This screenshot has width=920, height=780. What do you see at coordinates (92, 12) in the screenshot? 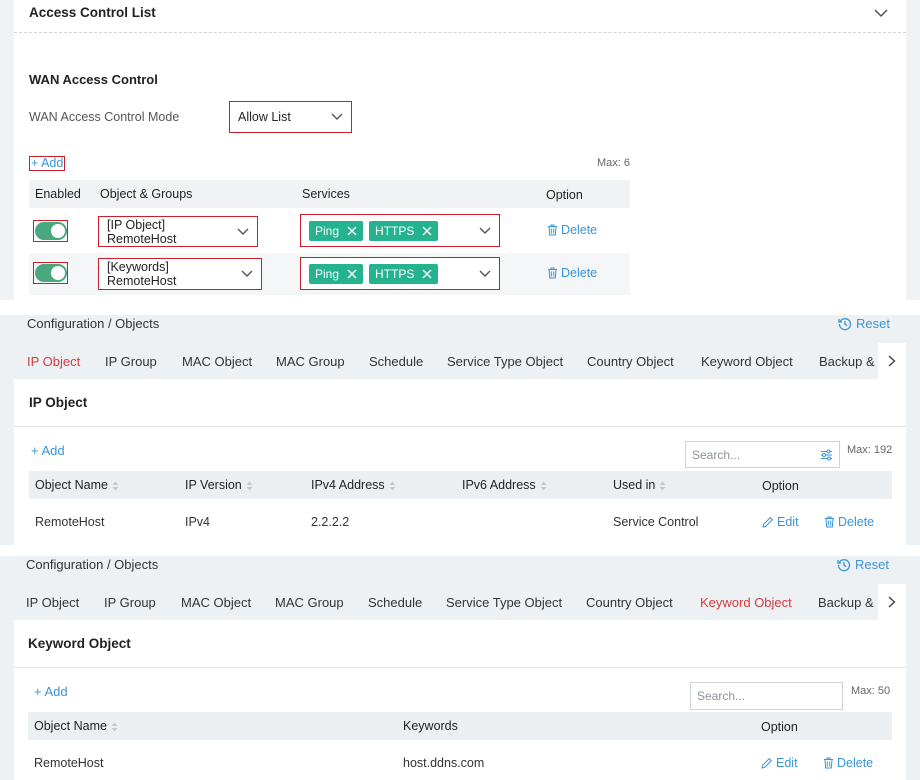
I see `acl-title: Access Control List` at bounding box center [92, 12].